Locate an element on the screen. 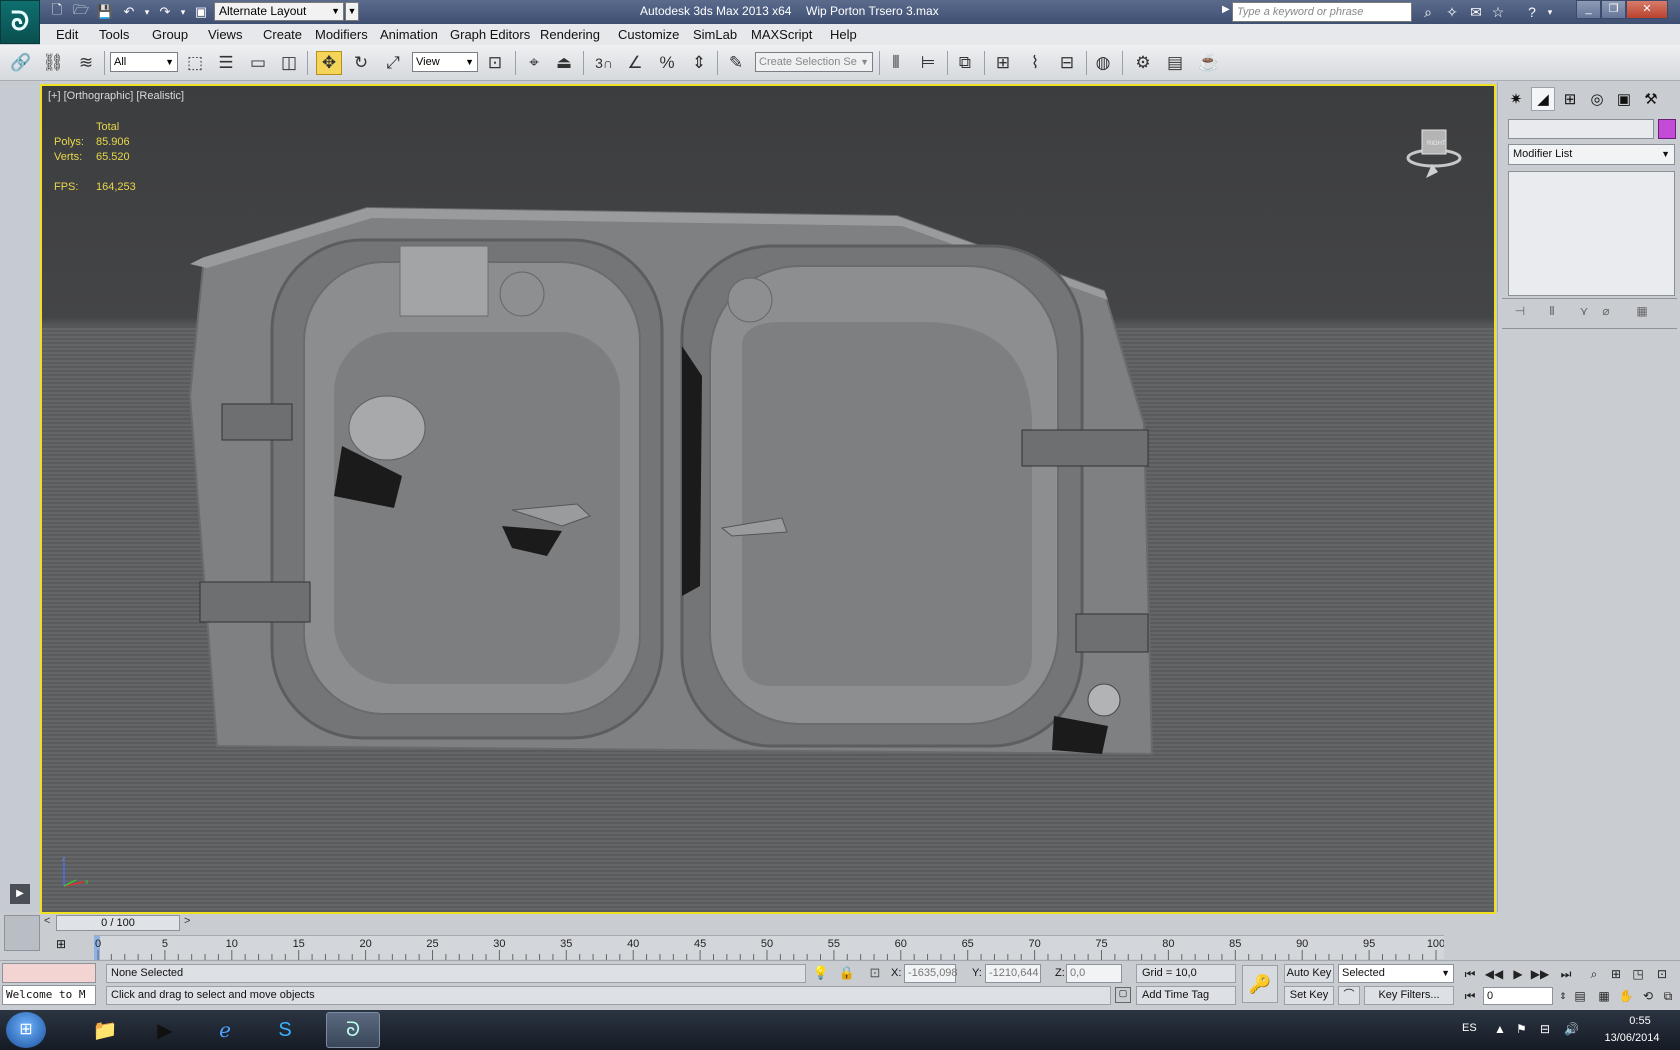 Image resolution: width=1680 pixels, height=1050 pixels. menu-edit: Edit is located at coordinates (67, 34).